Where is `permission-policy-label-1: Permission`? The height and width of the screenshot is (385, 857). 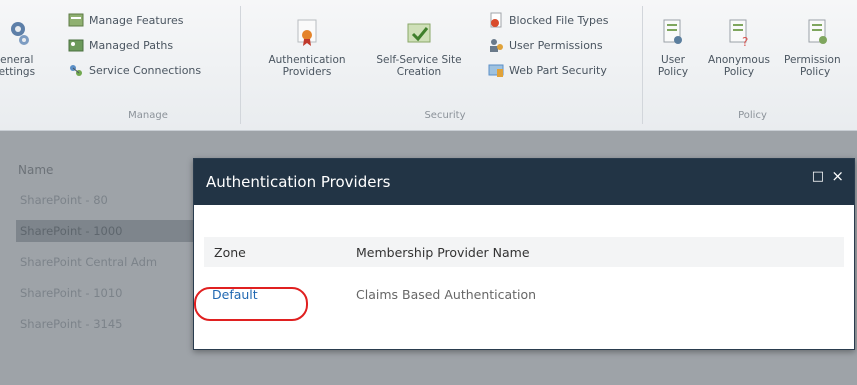 permission-policy-label-1: Permission is located at coordinates (812, 60).